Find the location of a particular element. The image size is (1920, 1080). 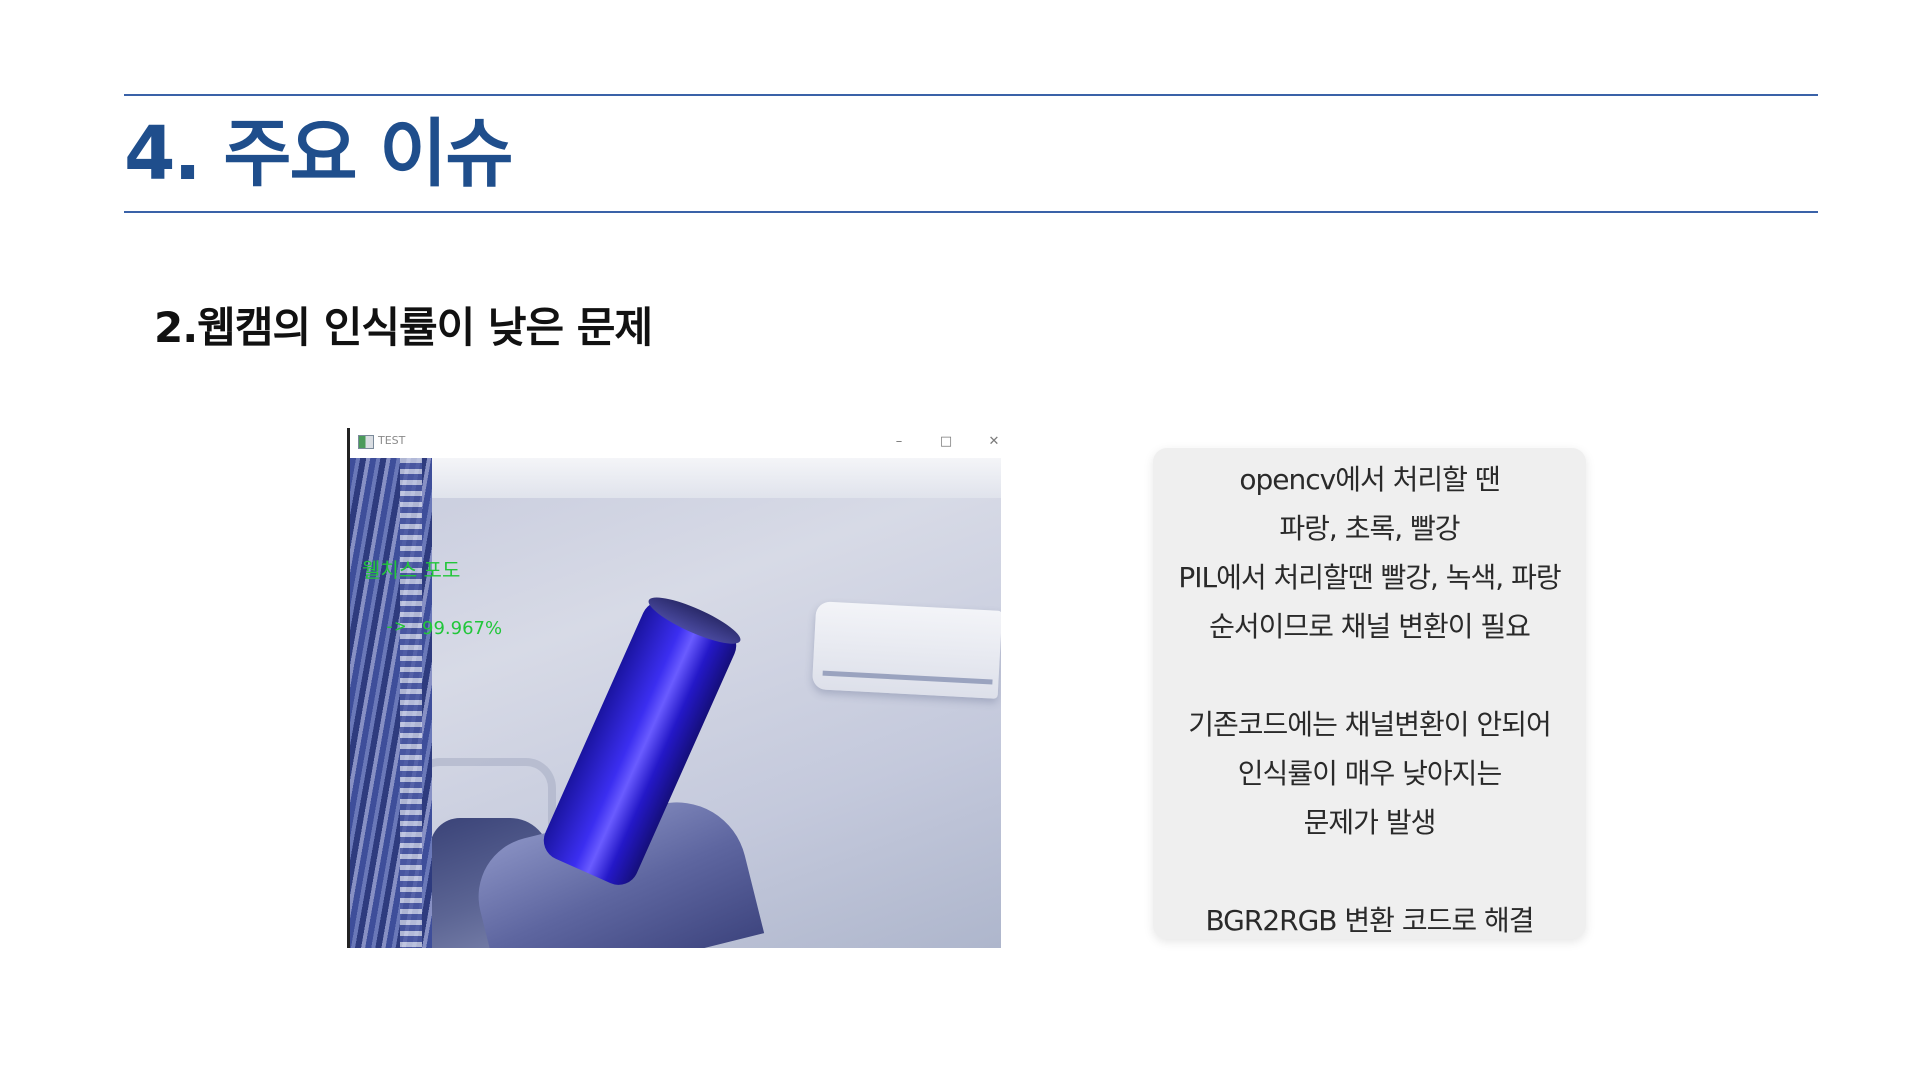

note-line: PIL에서 처리할땐 빨강, 녹색, 파랑 is located at coordinates (1369, 577).